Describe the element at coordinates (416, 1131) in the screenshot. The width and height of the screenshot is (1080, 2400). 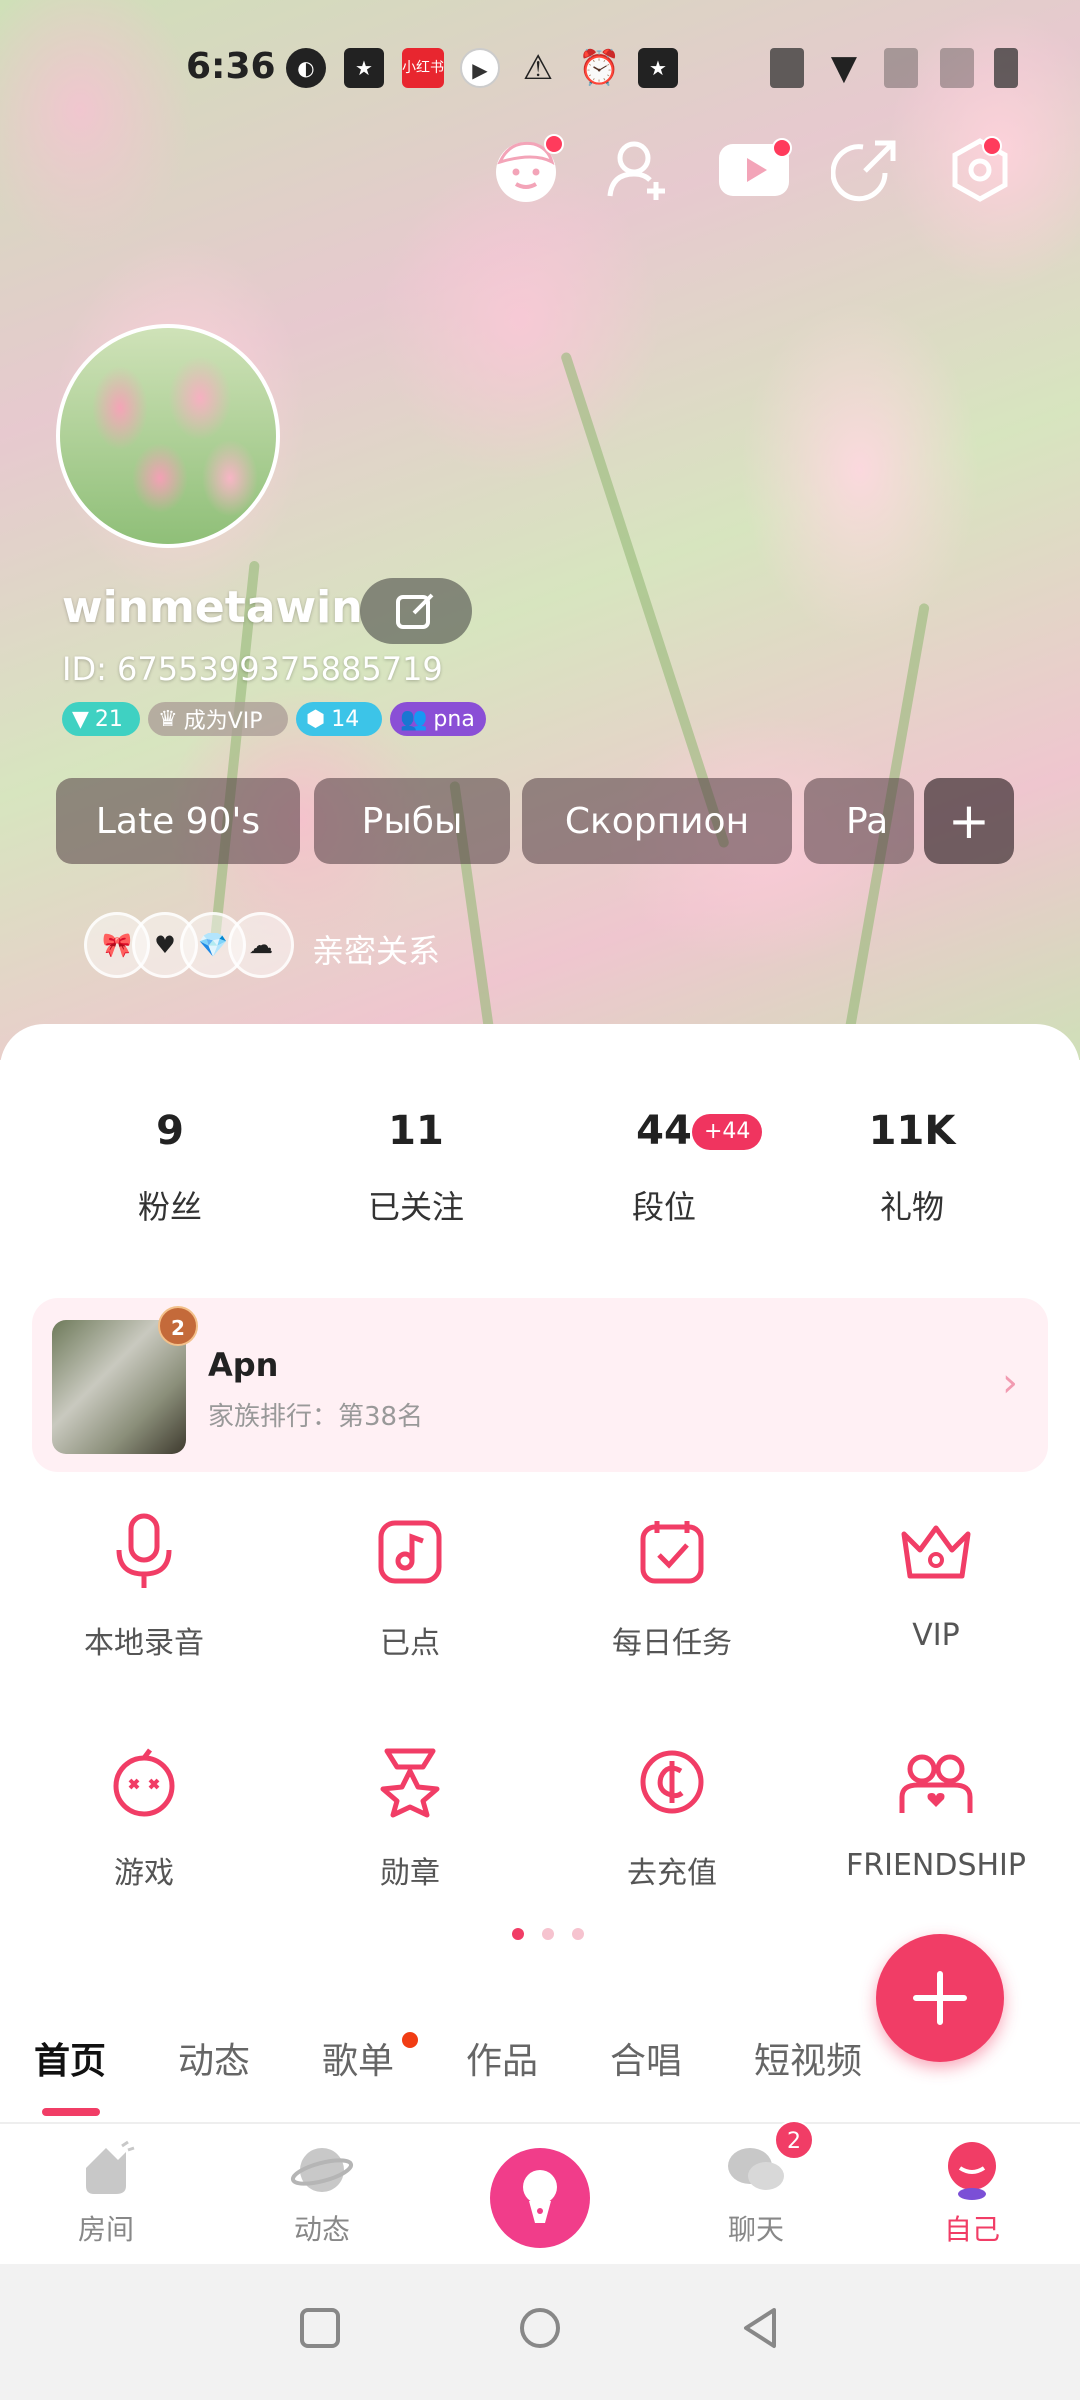
I see `stat-value: 11` at that location.